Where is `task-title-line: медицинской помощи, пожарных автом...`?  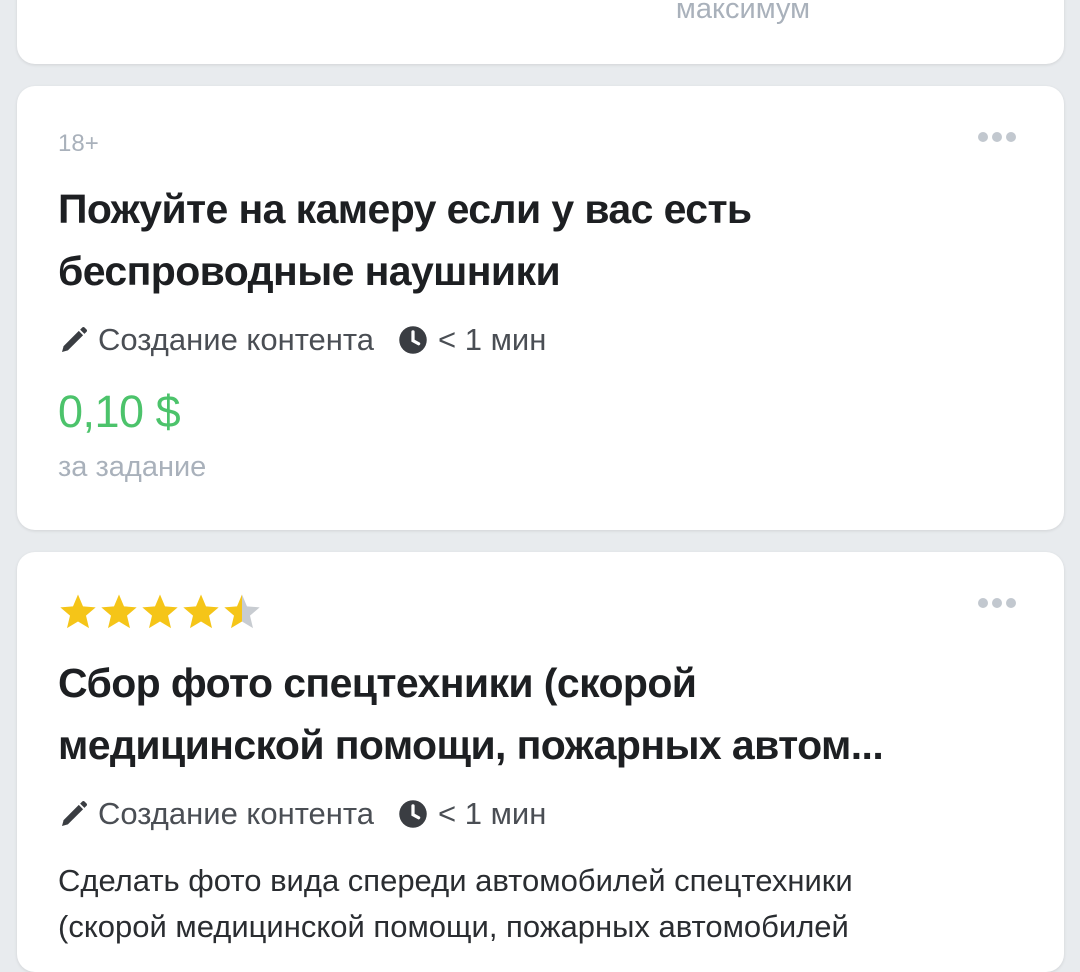
task-title-line: медицинской помощи, пожарных автом... is located at coordinates (471, 745).